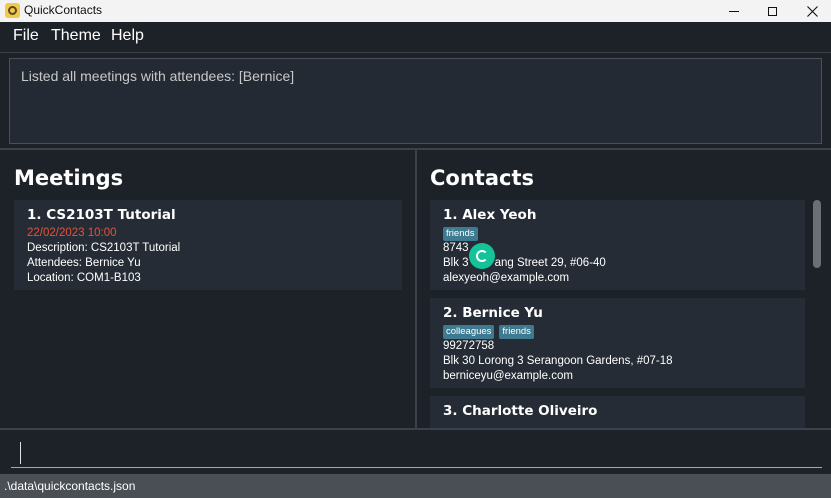 The image size is (831, 498). Describe the element at coordinates (482, 178) in the screenshot. I see `contacts-heading: Contacts` at that location.